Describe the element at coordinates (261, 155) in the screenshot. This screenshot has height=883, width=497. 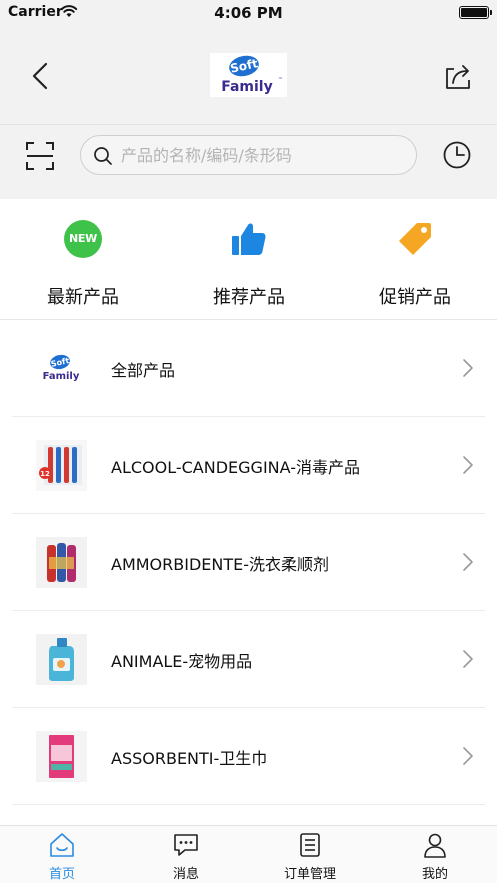
I see `search-input` at that location.